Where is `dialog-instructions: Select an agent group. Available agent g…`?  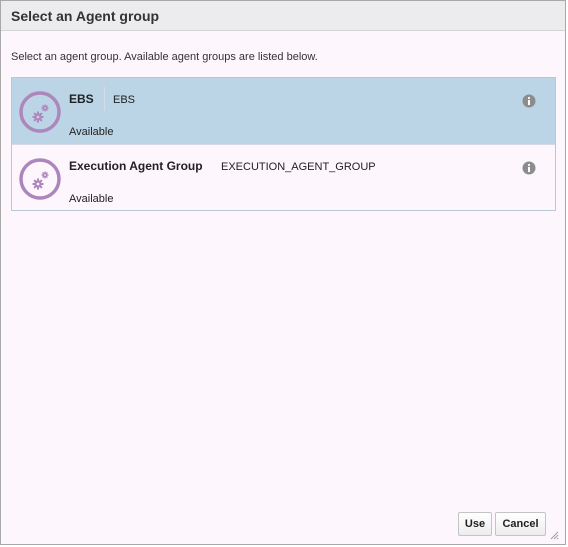
dialog-instructions: Select an agent group. Available agent g… is located at coordinates (164, 57).